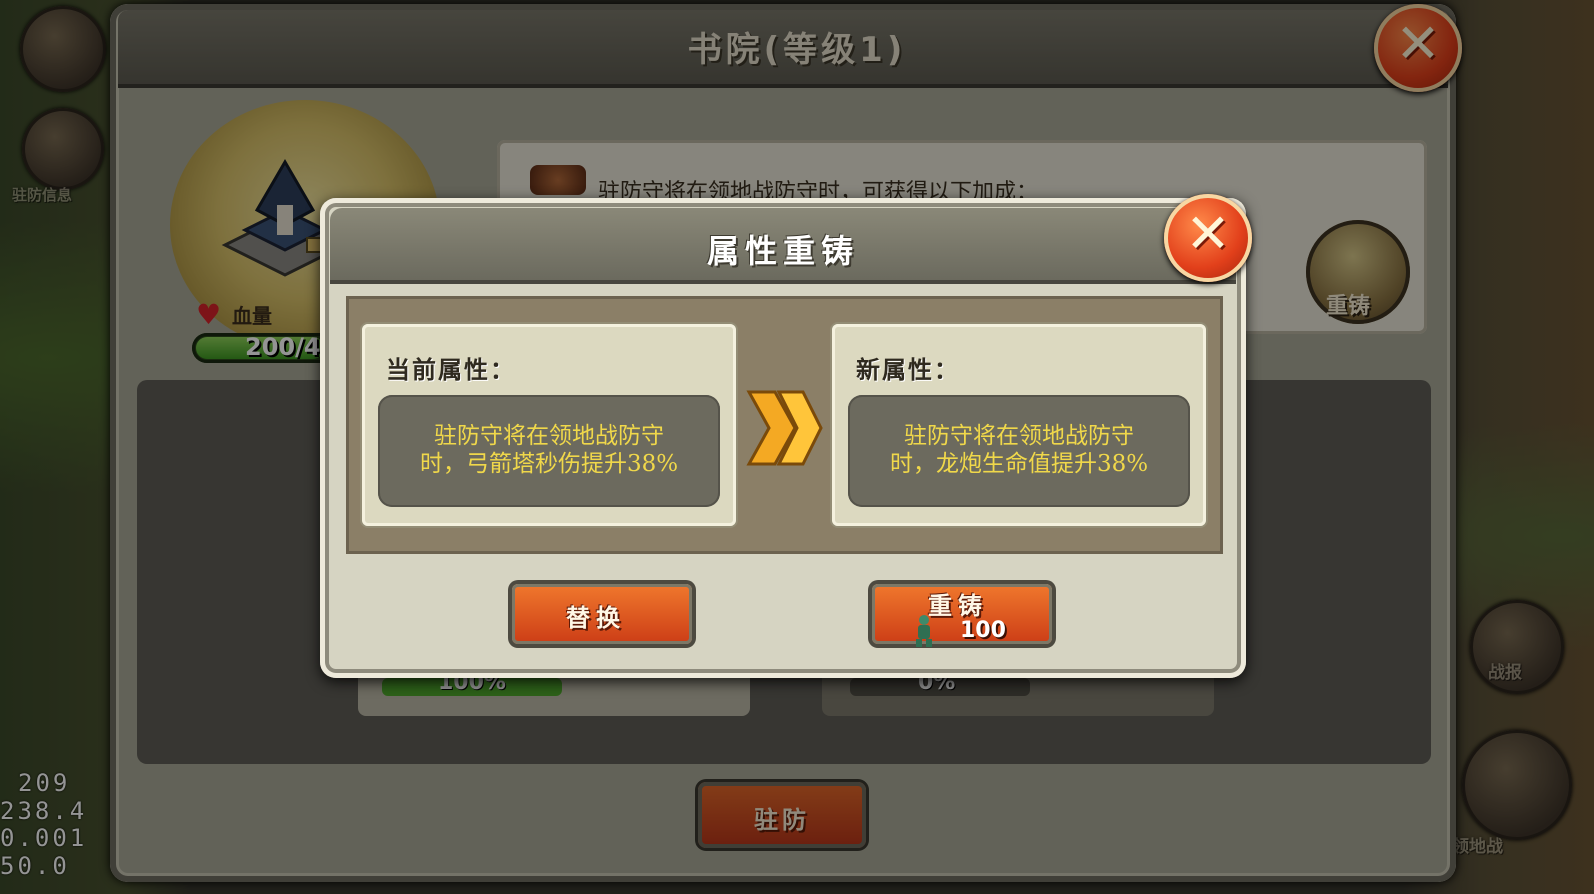 The height and width of the screenshot is (894, 1594). What do you see at coordinates (596, 618) in the screenshot?
I see `replace-button-label: 替换` at bounding box center [596, 618].